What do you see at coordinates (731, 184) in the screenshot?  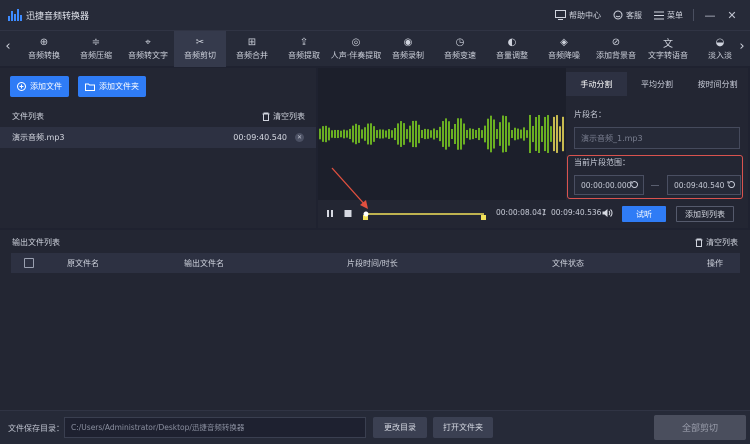 I see `reset-end-icon` at bounding box center [731, 184].